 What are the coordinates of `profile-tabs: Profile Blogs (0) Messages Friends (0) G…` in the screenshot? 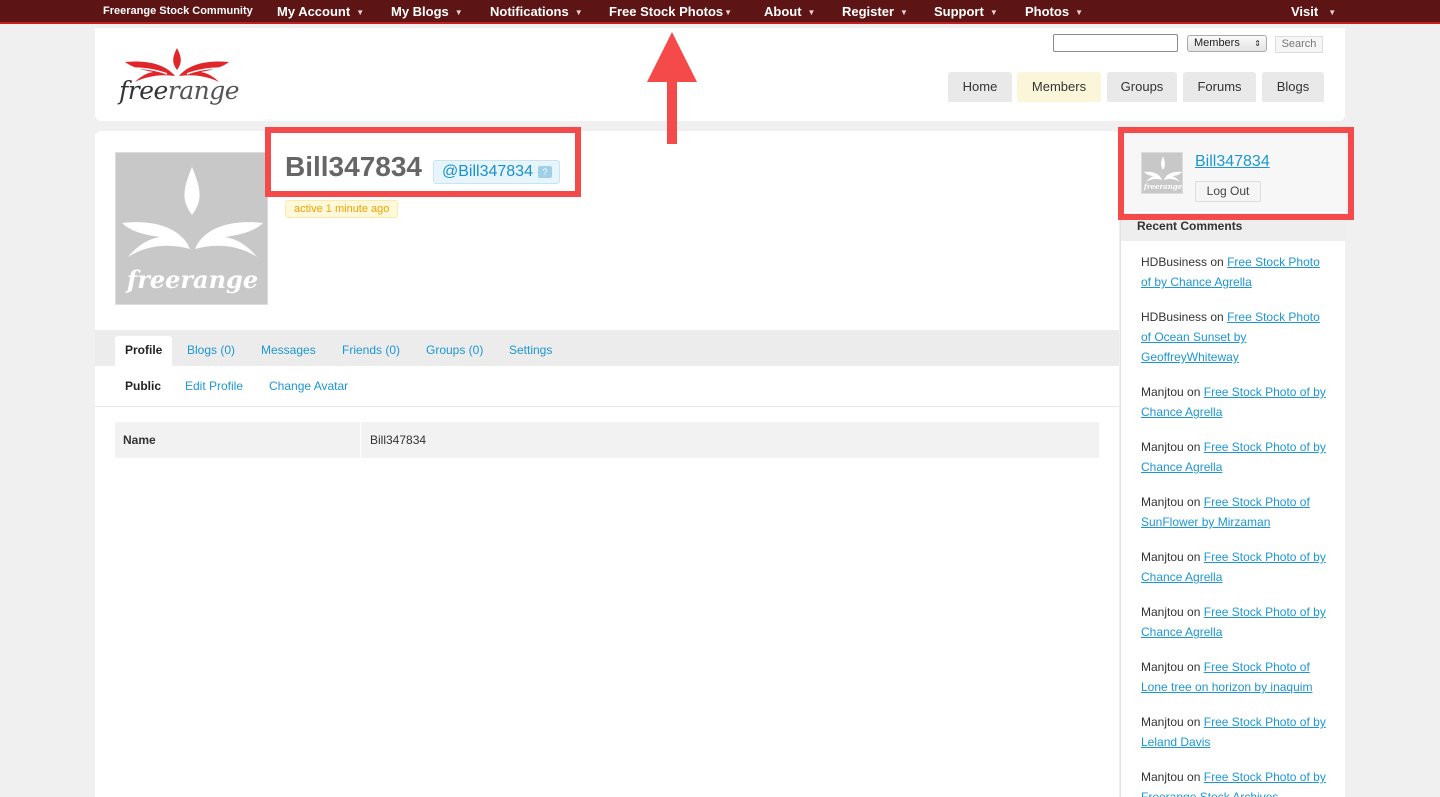 It's located at (607, 348).